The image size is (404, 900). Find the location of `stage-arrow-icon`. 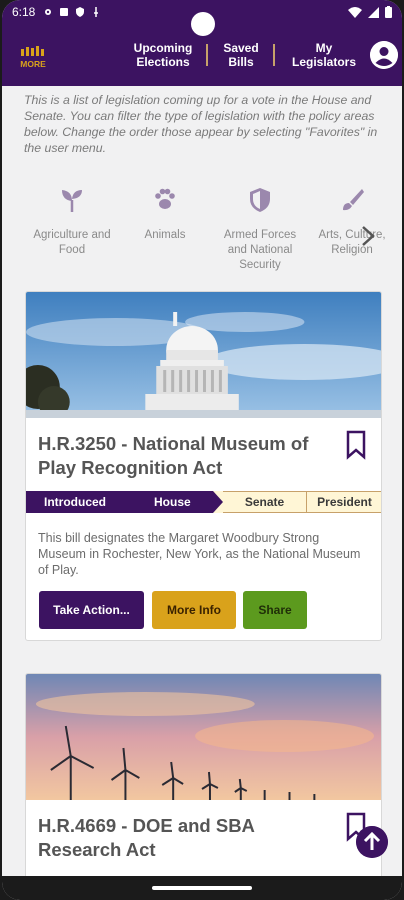

stage-arrow-icon is located at coordinates (218, 502).